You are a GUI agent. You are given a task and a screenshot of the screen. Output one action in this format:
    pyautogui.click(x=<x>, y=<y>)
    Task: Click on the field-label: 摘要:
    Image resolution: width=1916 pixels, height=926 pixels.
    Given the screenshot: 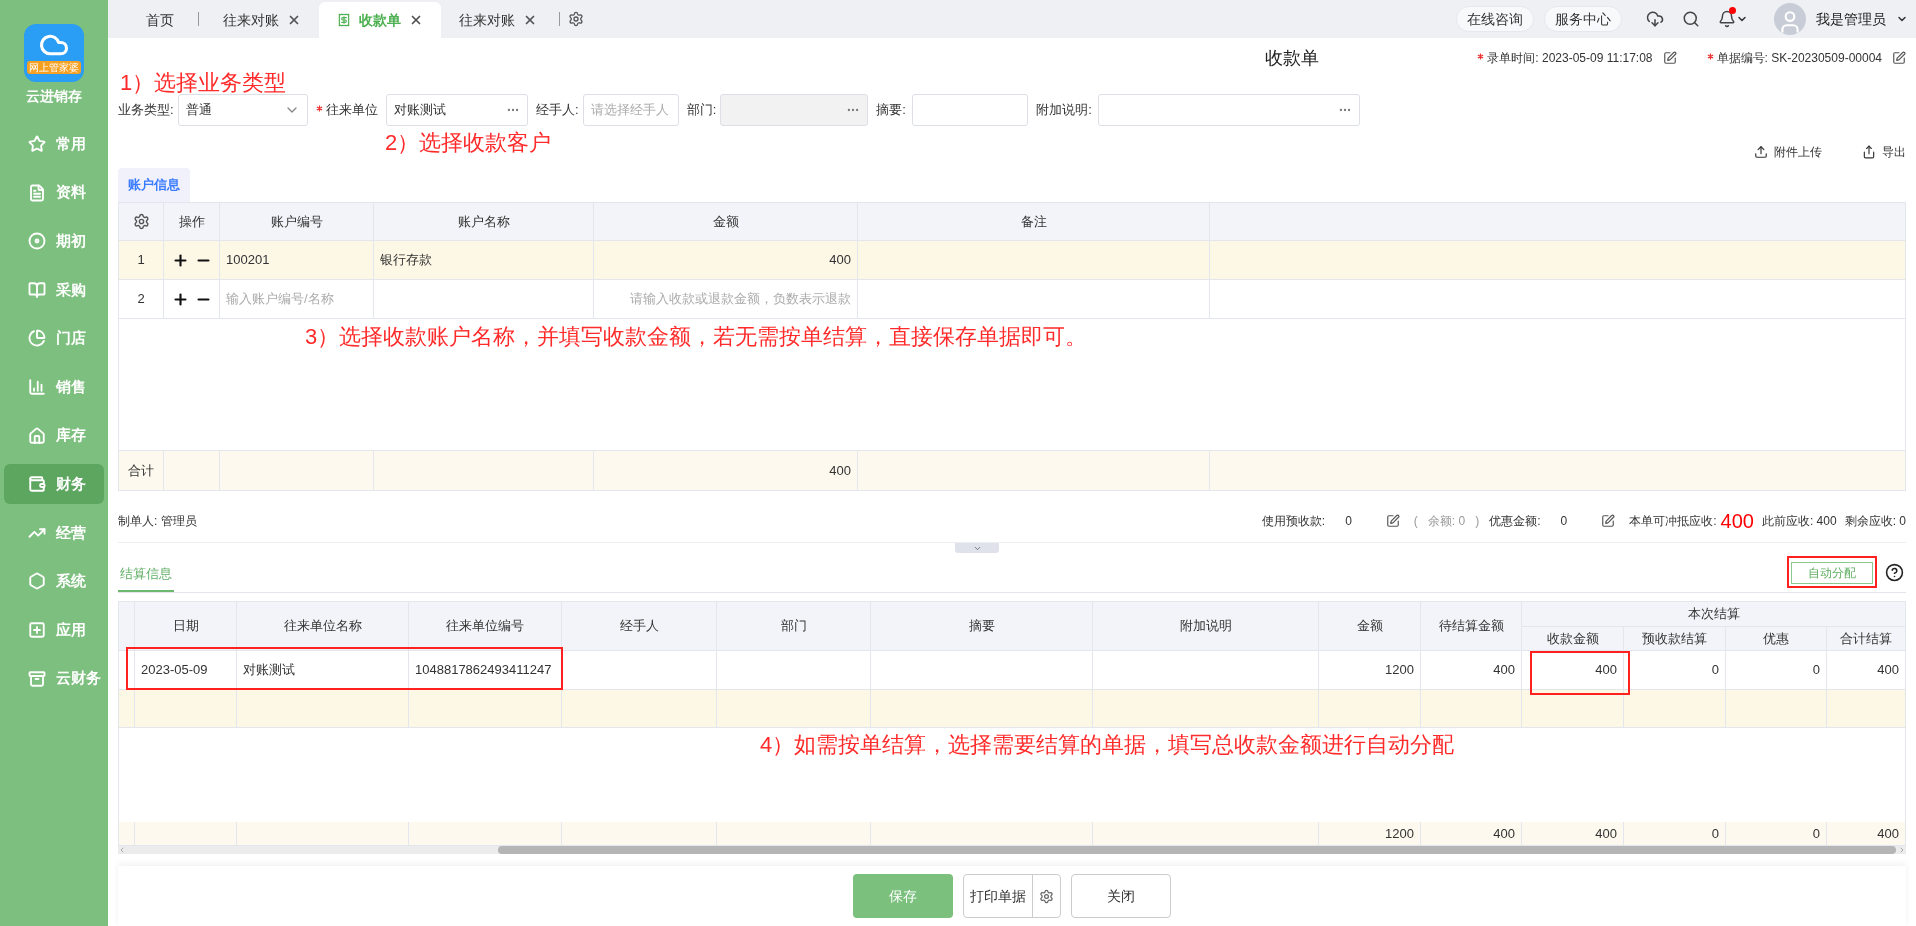 What is the action you would take?
    pyautogui.click(x=891, y=110)
    